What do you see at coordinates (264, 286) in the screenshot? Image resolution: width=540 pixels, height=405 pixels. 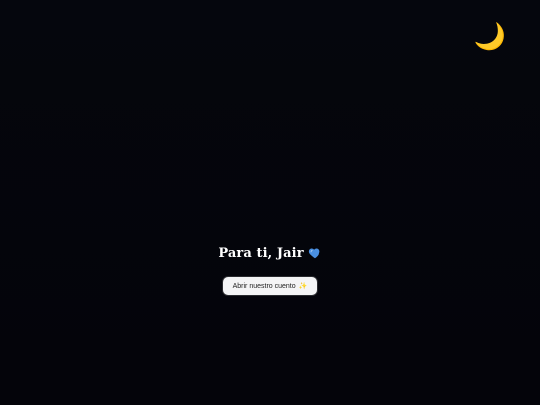 I see `open-story-label: Abrir nuestro cuento` at bounding box center [264, 286].